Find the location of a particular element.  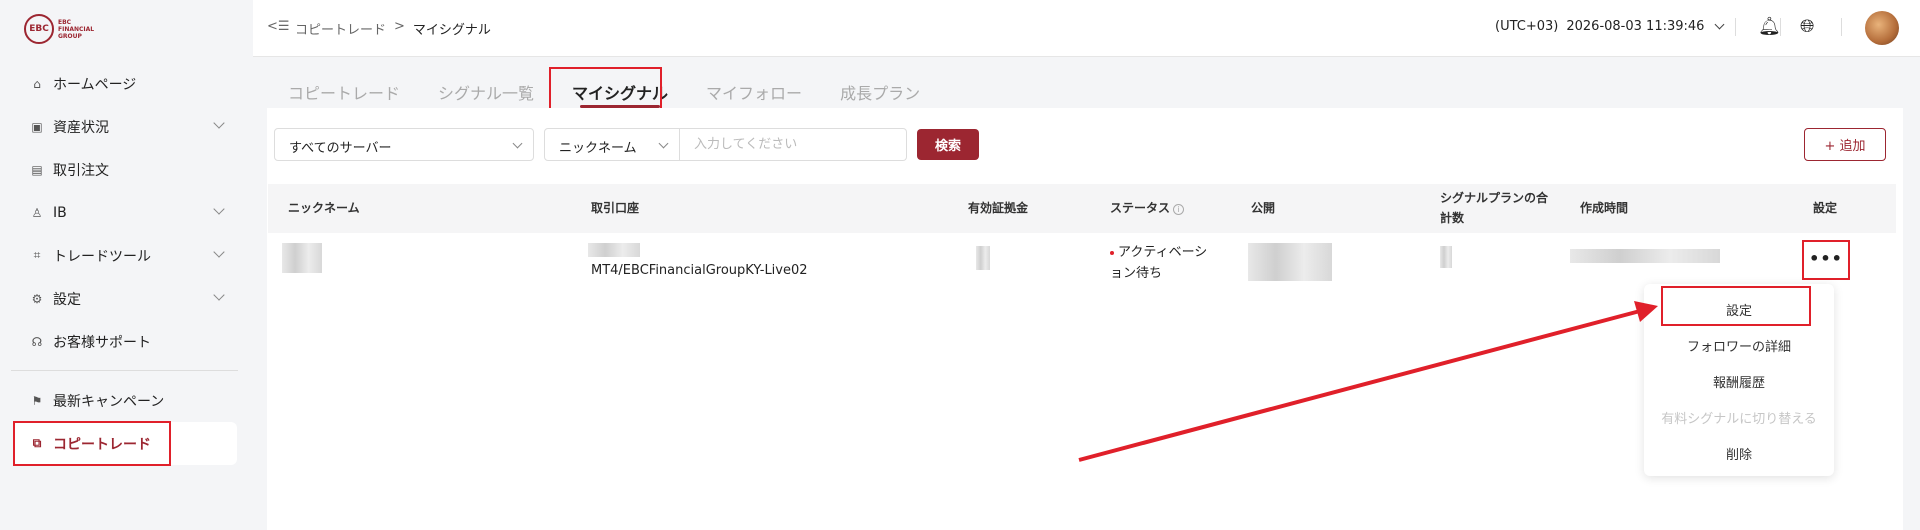

arrow-head is located at coordinates (1646, 311).